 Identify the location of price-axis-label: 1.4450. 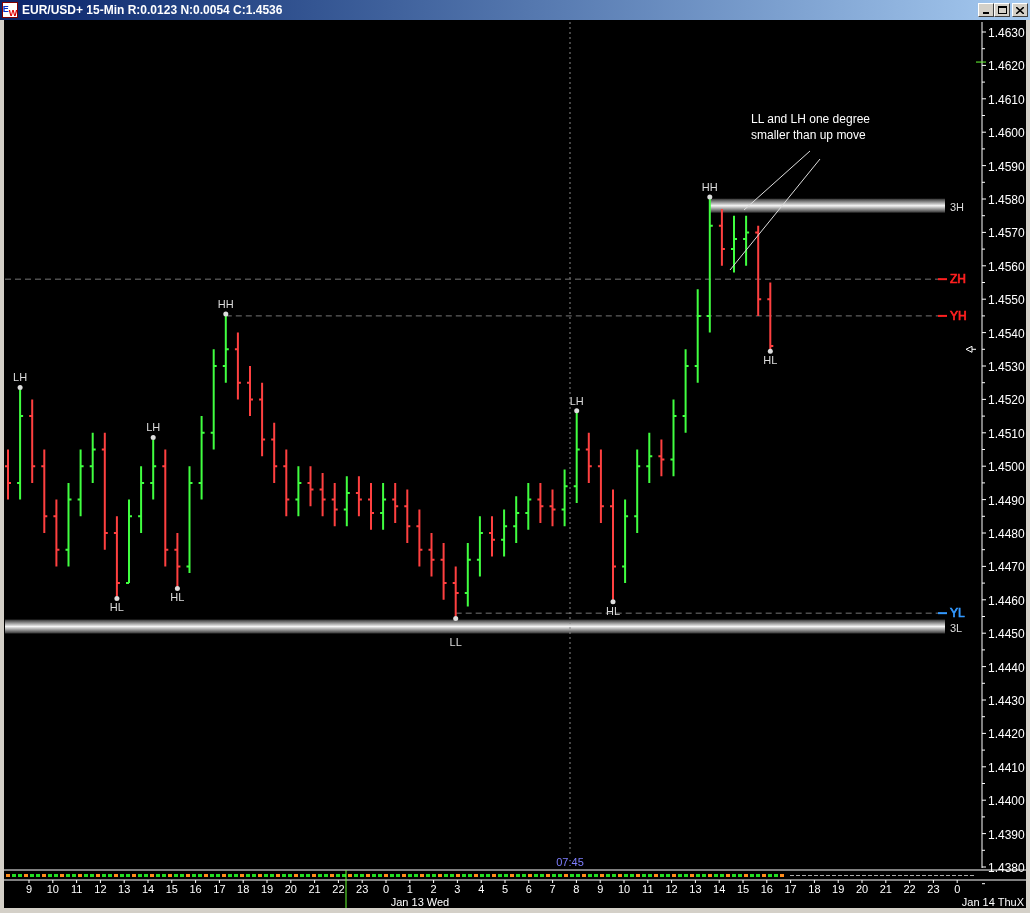
(1006, 634).